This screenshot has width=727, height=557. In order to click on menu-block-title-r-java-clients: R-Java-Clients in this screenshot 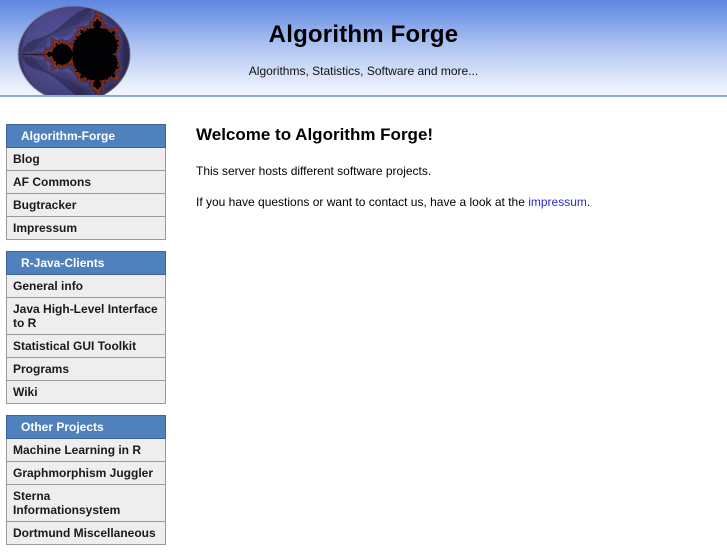, I will do `click(86, 263)`.